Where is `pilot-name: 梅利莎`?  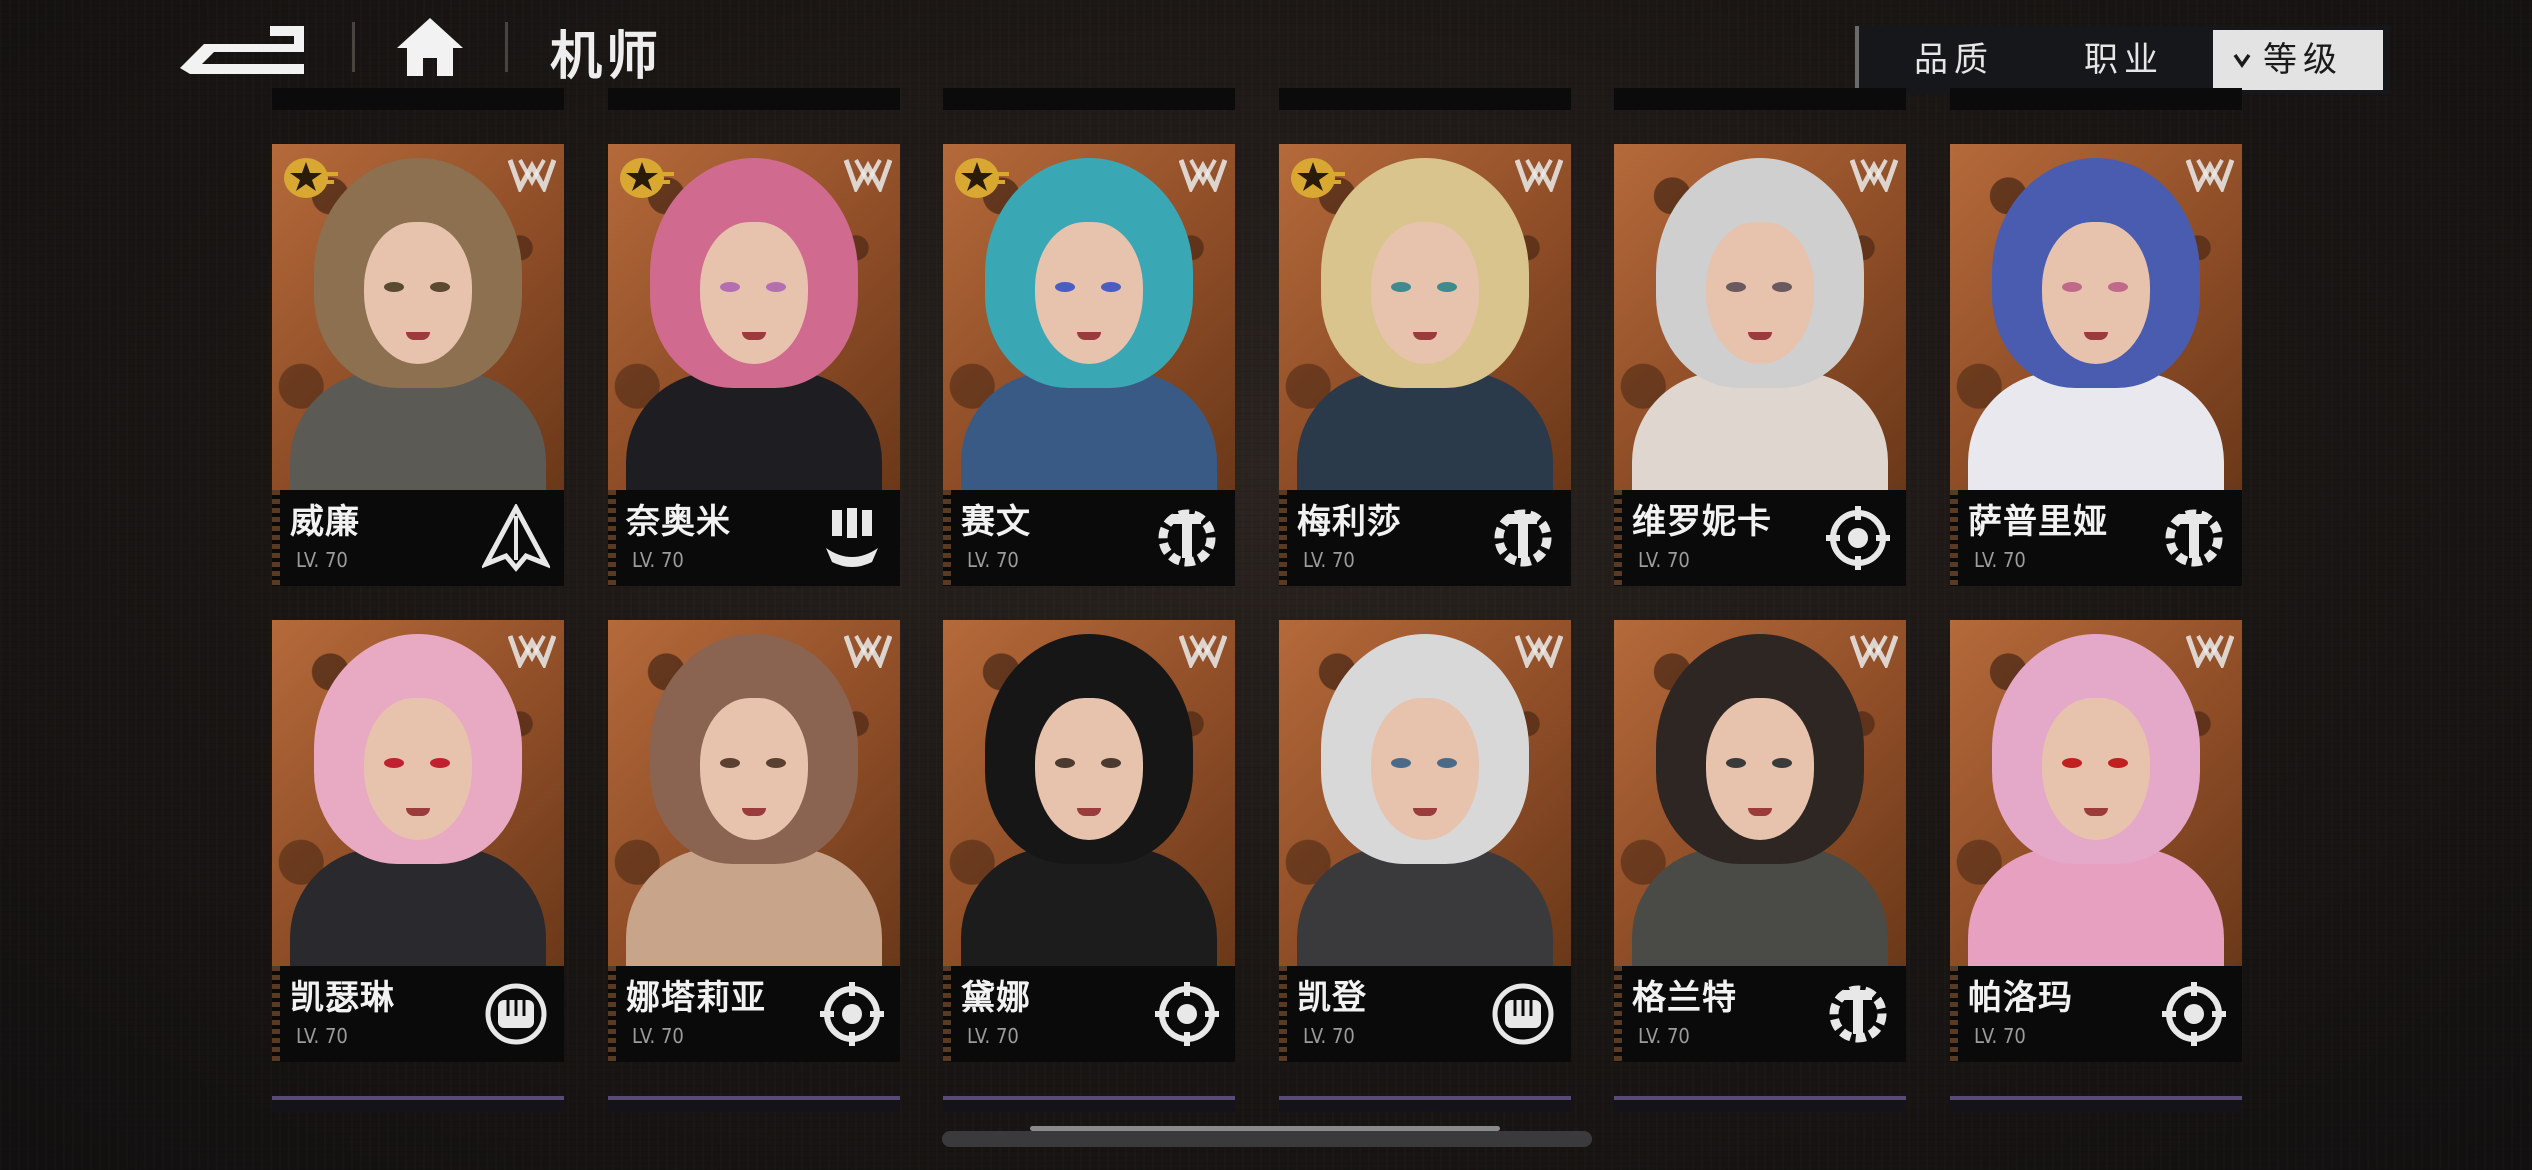 pilot-name: 梅利莎 is located at coordinates (1349, 522).